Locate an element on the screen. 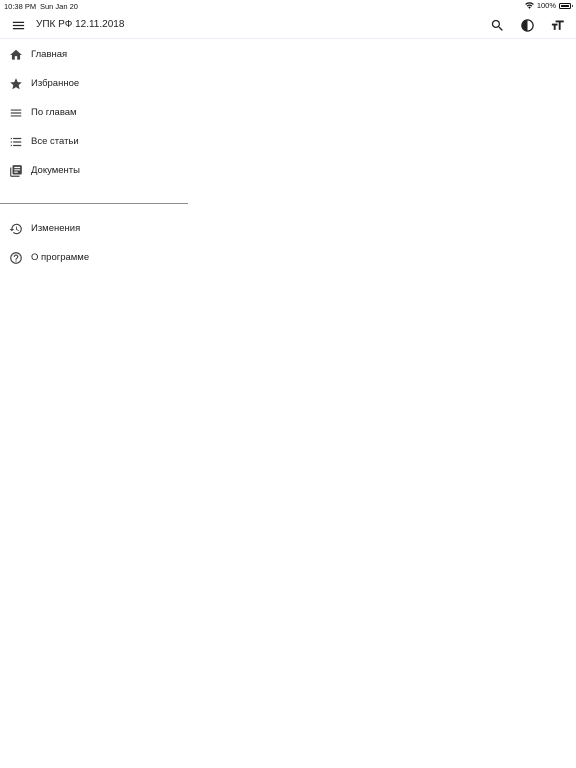  nav-item-label: По главам is located at coordinates (54, 112).